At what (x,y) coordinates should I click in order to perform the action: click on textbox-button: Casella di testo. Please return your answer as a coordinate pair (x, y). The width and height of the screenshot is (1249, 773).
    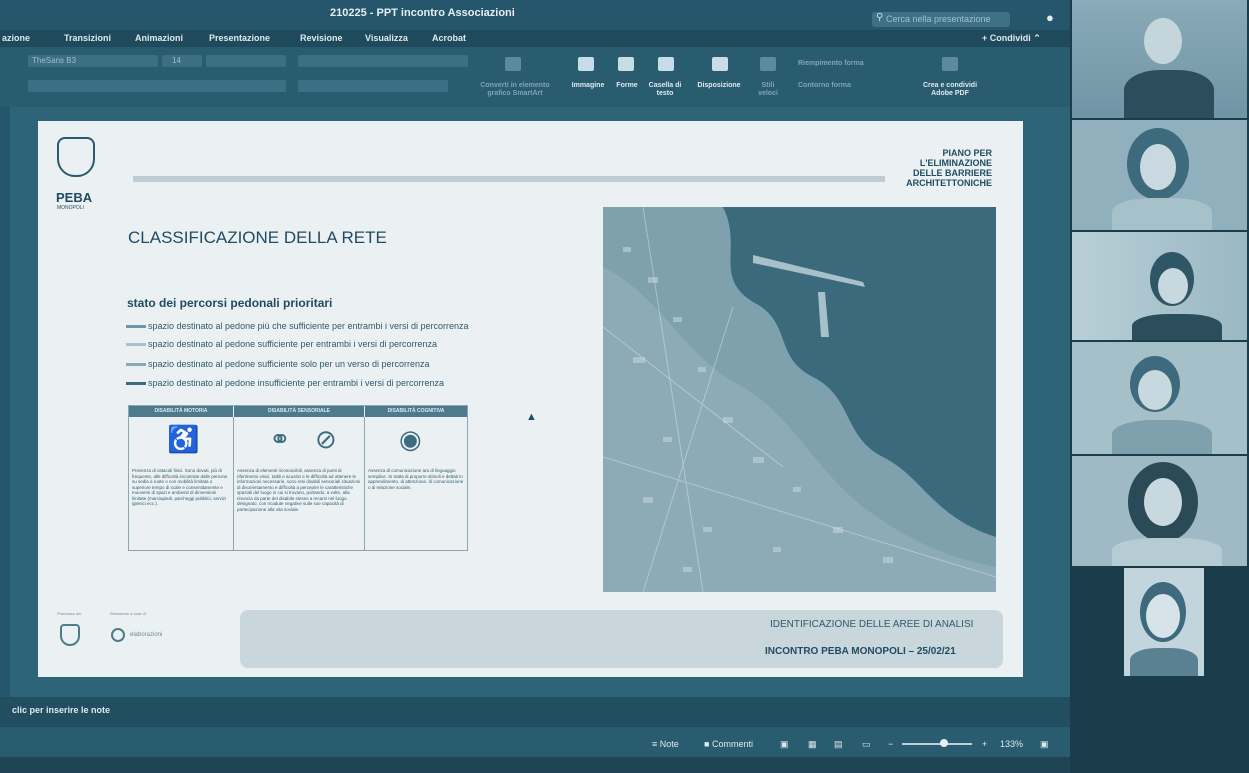
    Looking at the image, I should click on (665, 90).